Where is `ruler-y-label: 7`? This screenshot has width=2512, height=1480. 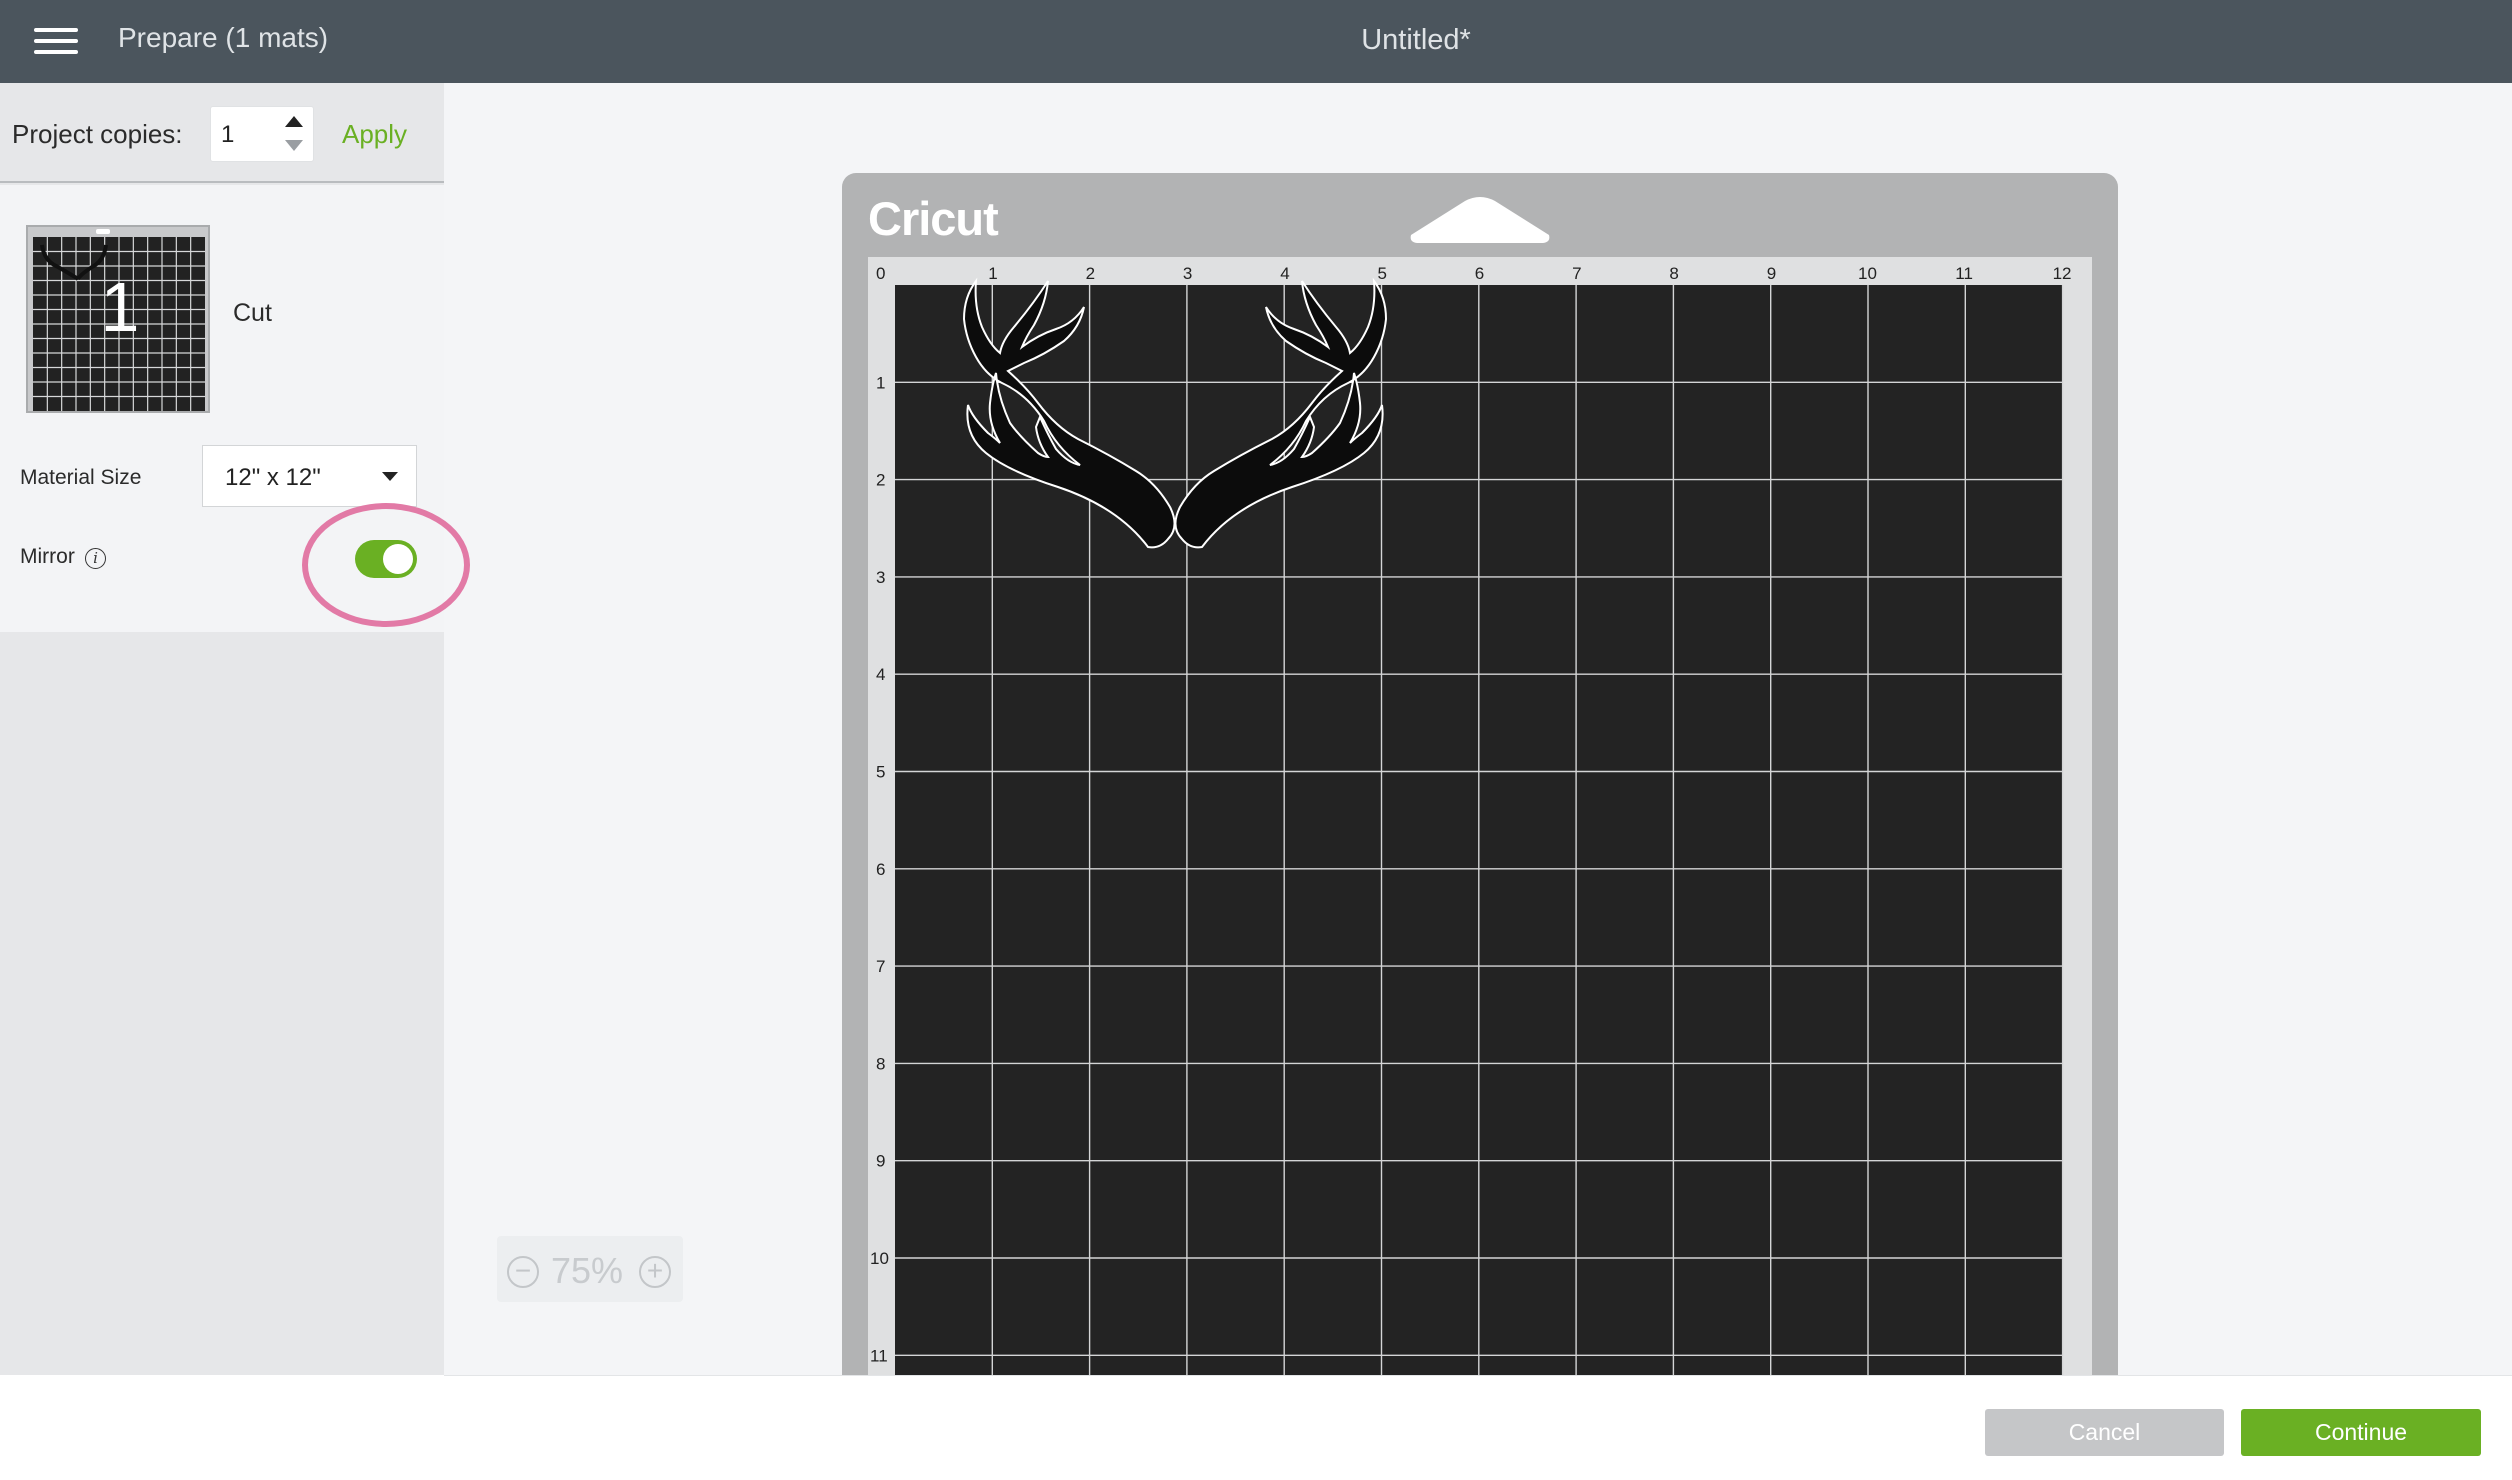
ruler-y-label: 7 is located at coordinates (880, 966).